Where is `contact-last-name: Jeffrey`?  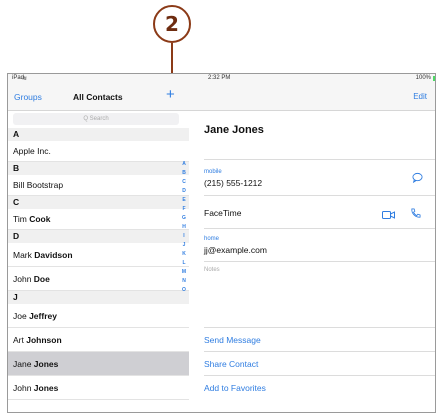
contact-last-name: Jeffrey is located at coordinates (43, 316).